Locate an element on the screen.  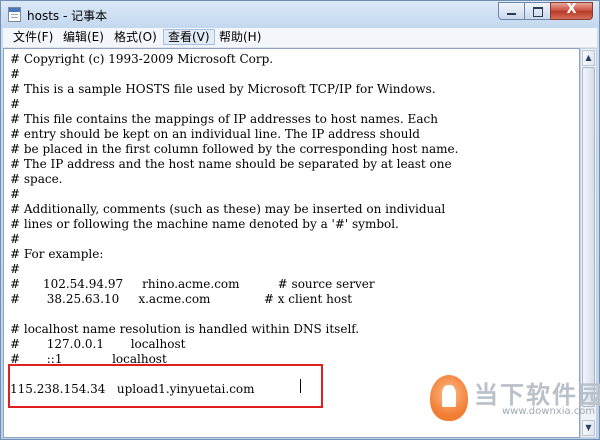
maximize-icon is located at coordinates (538, 12).